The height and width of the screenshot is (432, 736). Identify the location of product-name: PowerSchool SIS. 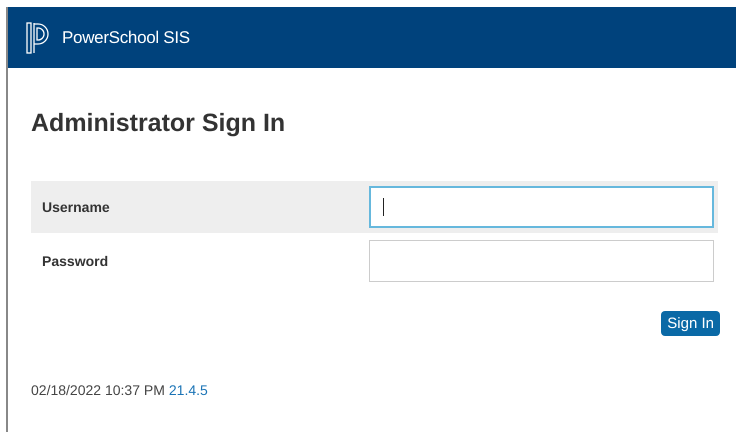
(126, 38).